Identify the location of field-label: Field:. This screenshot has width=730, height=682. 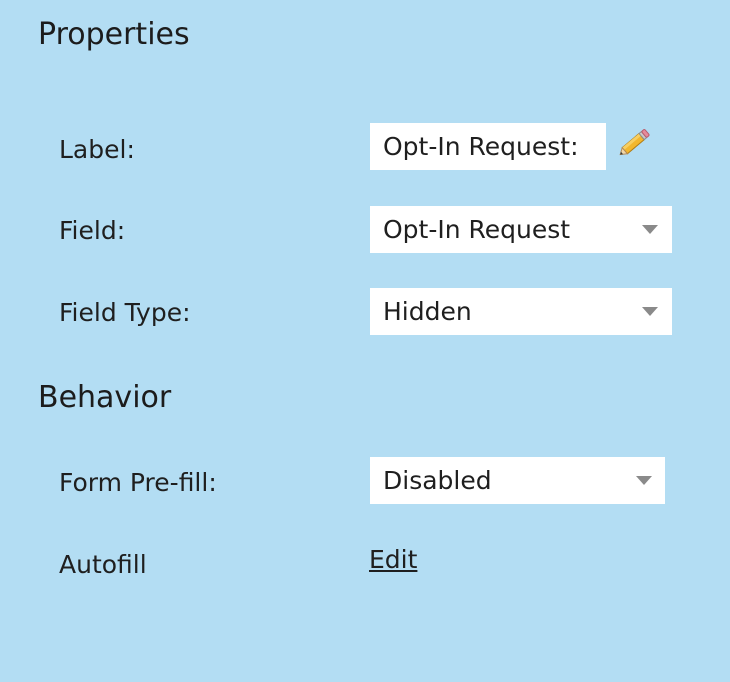
(92, 230).